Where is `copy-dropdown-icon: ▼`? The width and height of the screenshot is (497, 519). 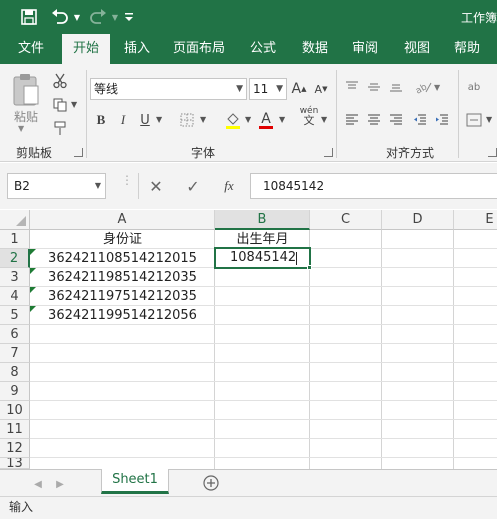
copy-dropdown-icon: ▼ is located at coordinates (74, 104).